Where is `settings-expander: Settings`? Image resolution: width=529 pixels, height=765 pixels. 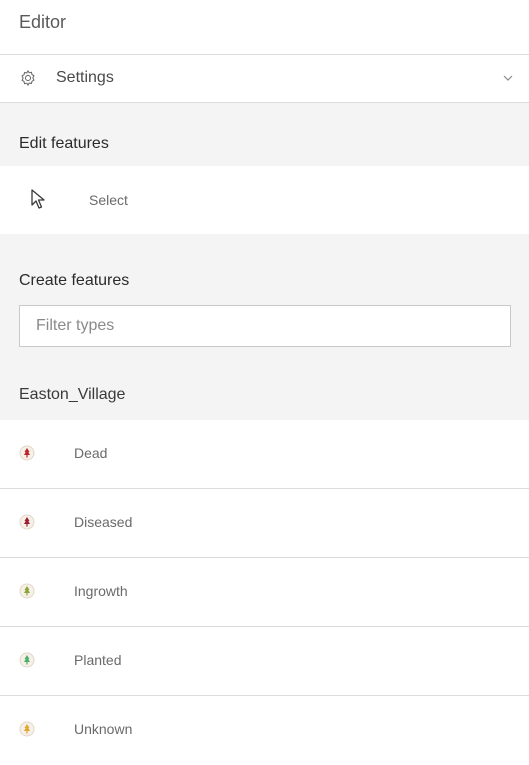 settings-expander: Settings is located at coordinates (264, 78).